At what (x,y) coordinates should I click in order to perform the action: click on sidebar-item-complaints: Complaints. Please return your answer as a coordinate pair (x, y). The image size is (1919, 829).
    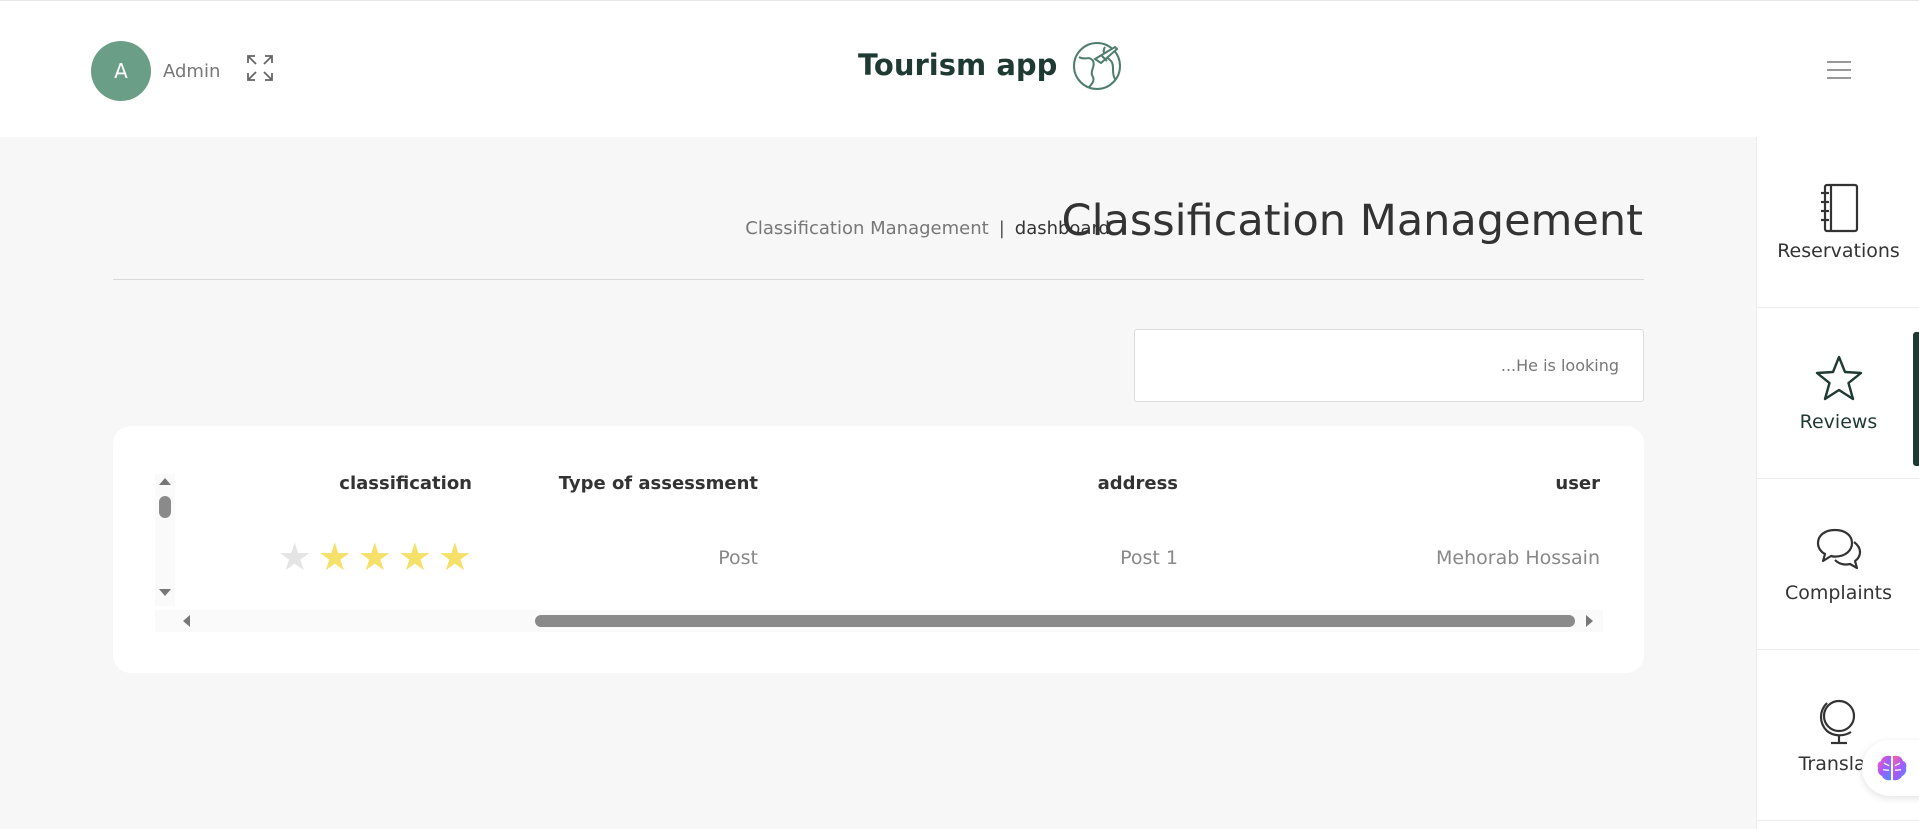
    Looking at the image, I should click on (1838, 564).